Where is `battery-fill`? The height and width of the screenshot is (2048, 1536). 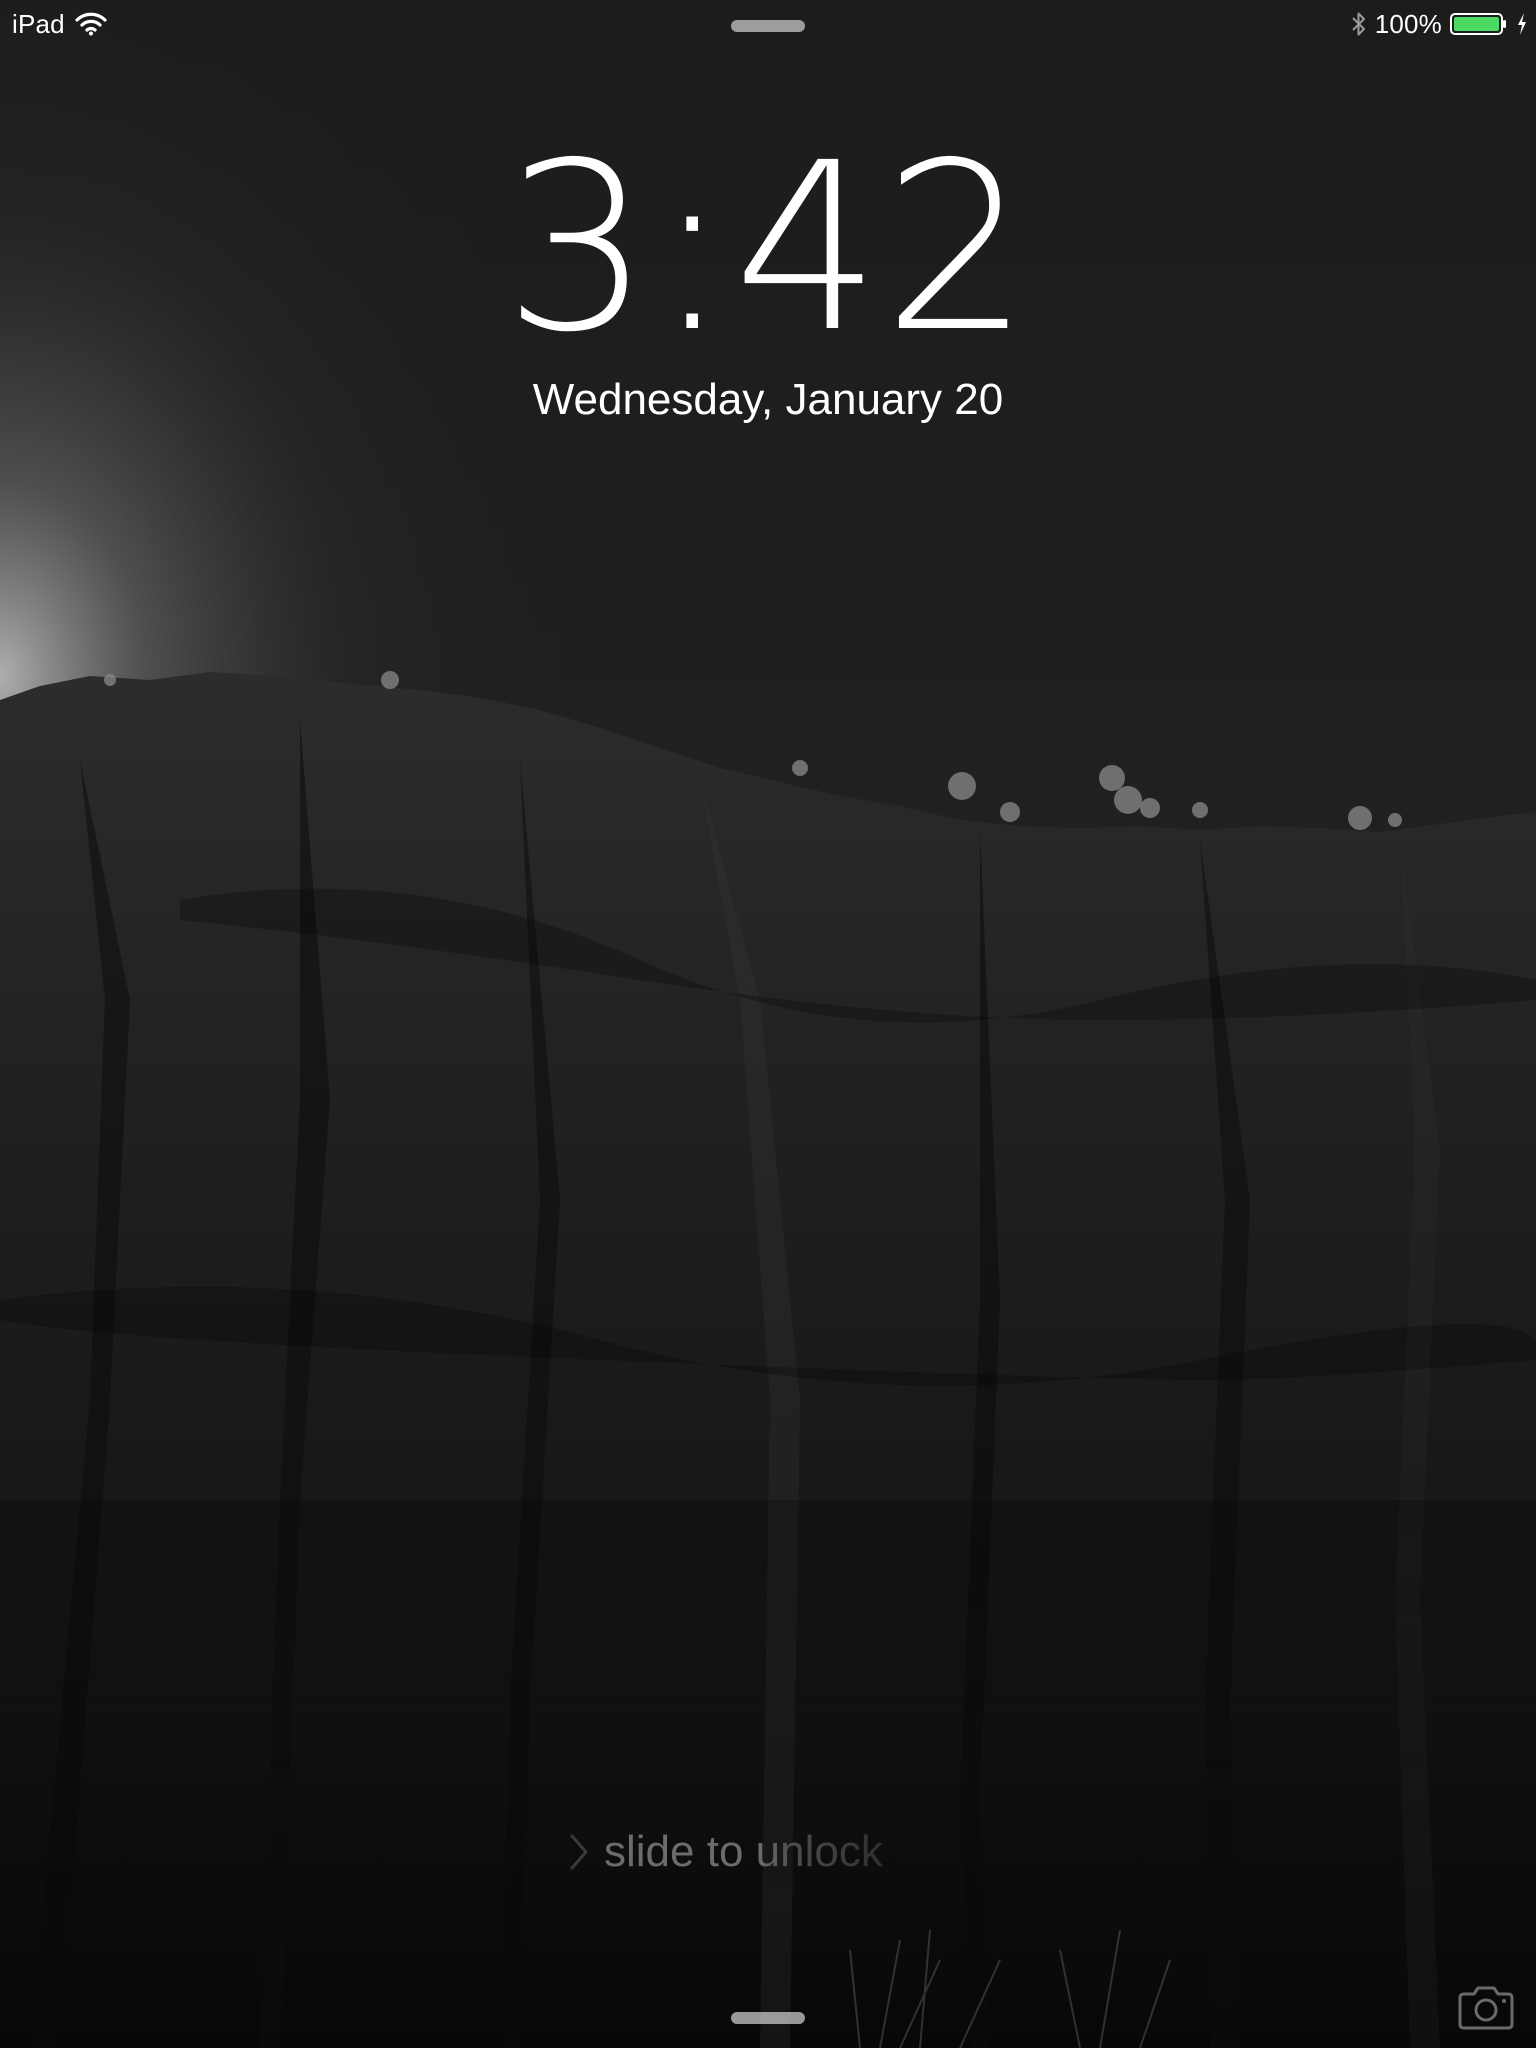 battery-fill is located at coordinates (1476, 24).